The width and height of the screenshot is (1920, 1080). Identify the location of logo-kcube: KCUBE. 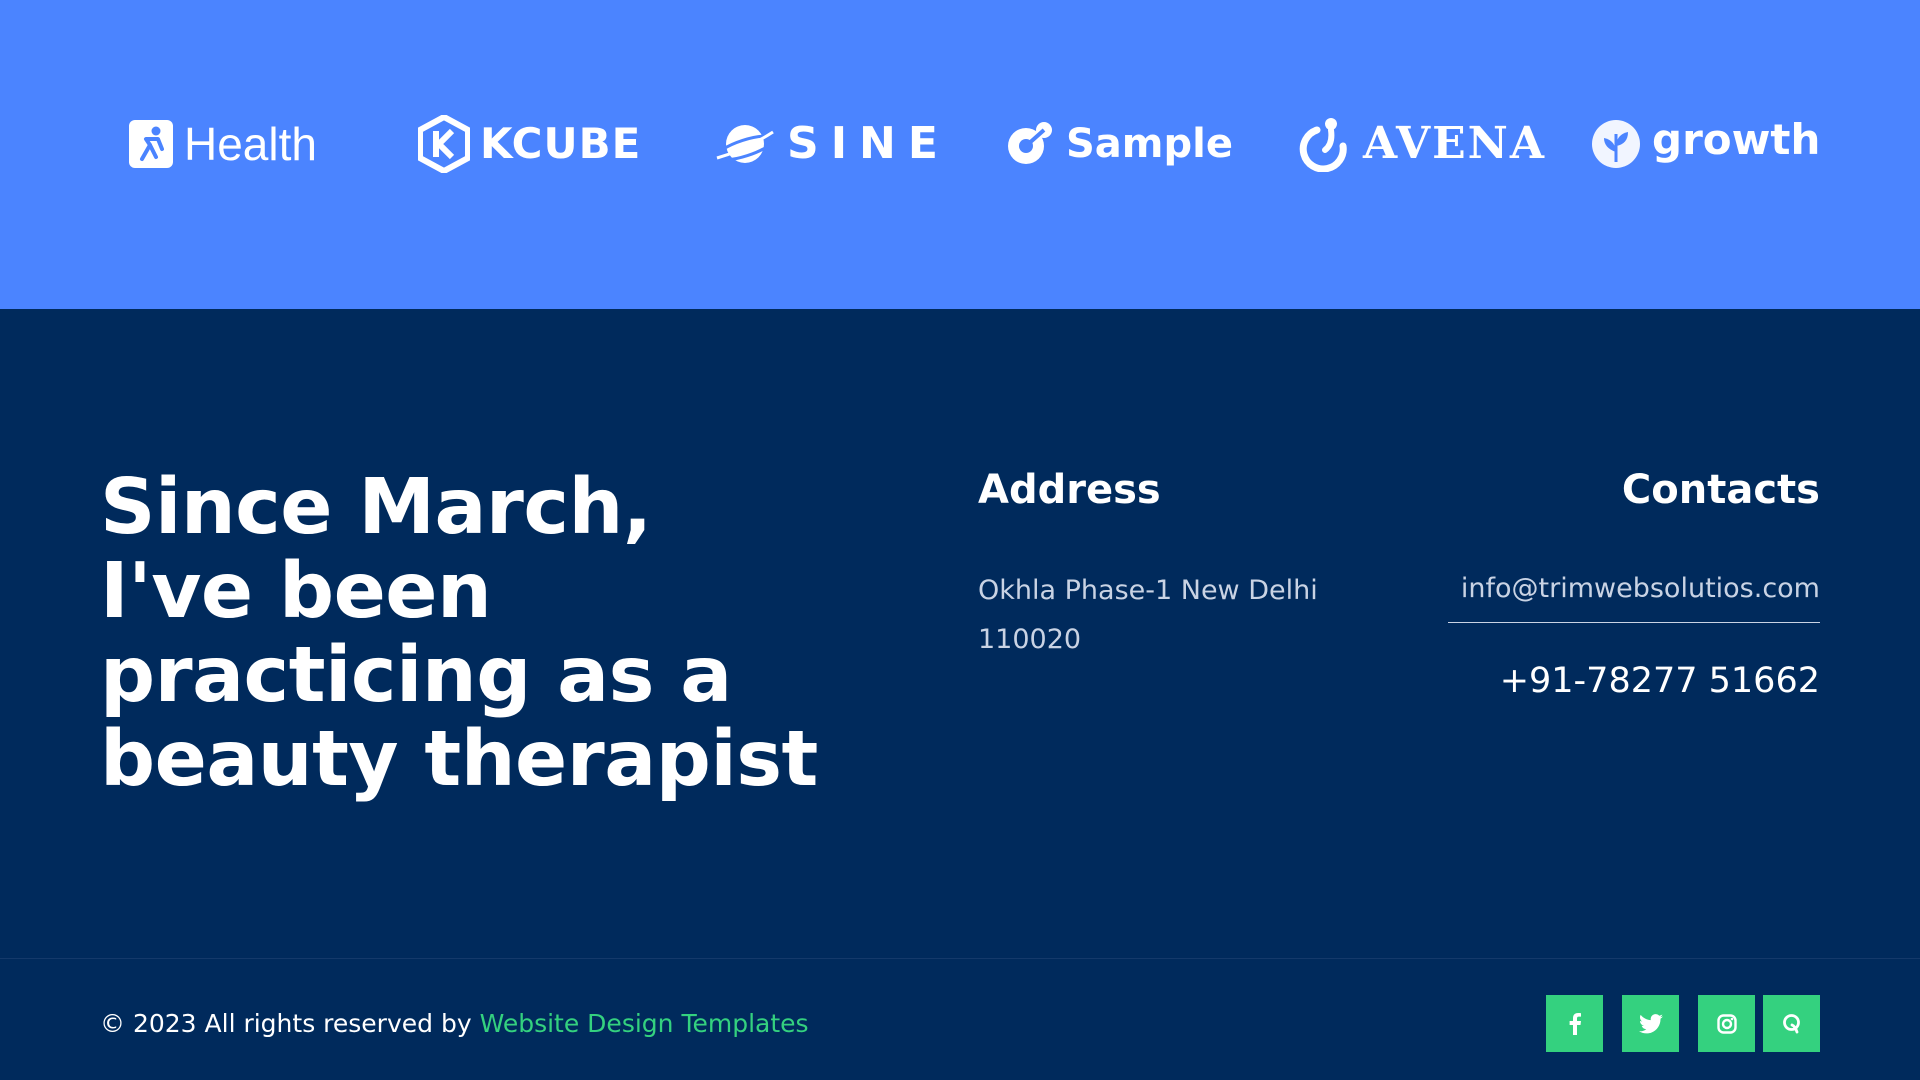
(529, 144).